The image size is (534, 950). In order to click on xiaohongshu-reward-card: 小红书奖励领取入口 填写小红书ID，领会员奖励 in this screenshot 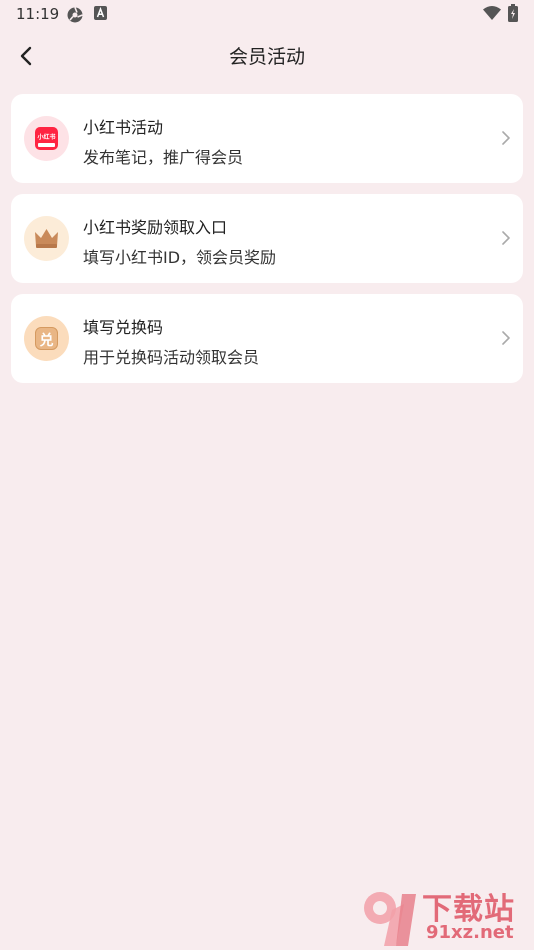, I will do `click(267, 238)`.